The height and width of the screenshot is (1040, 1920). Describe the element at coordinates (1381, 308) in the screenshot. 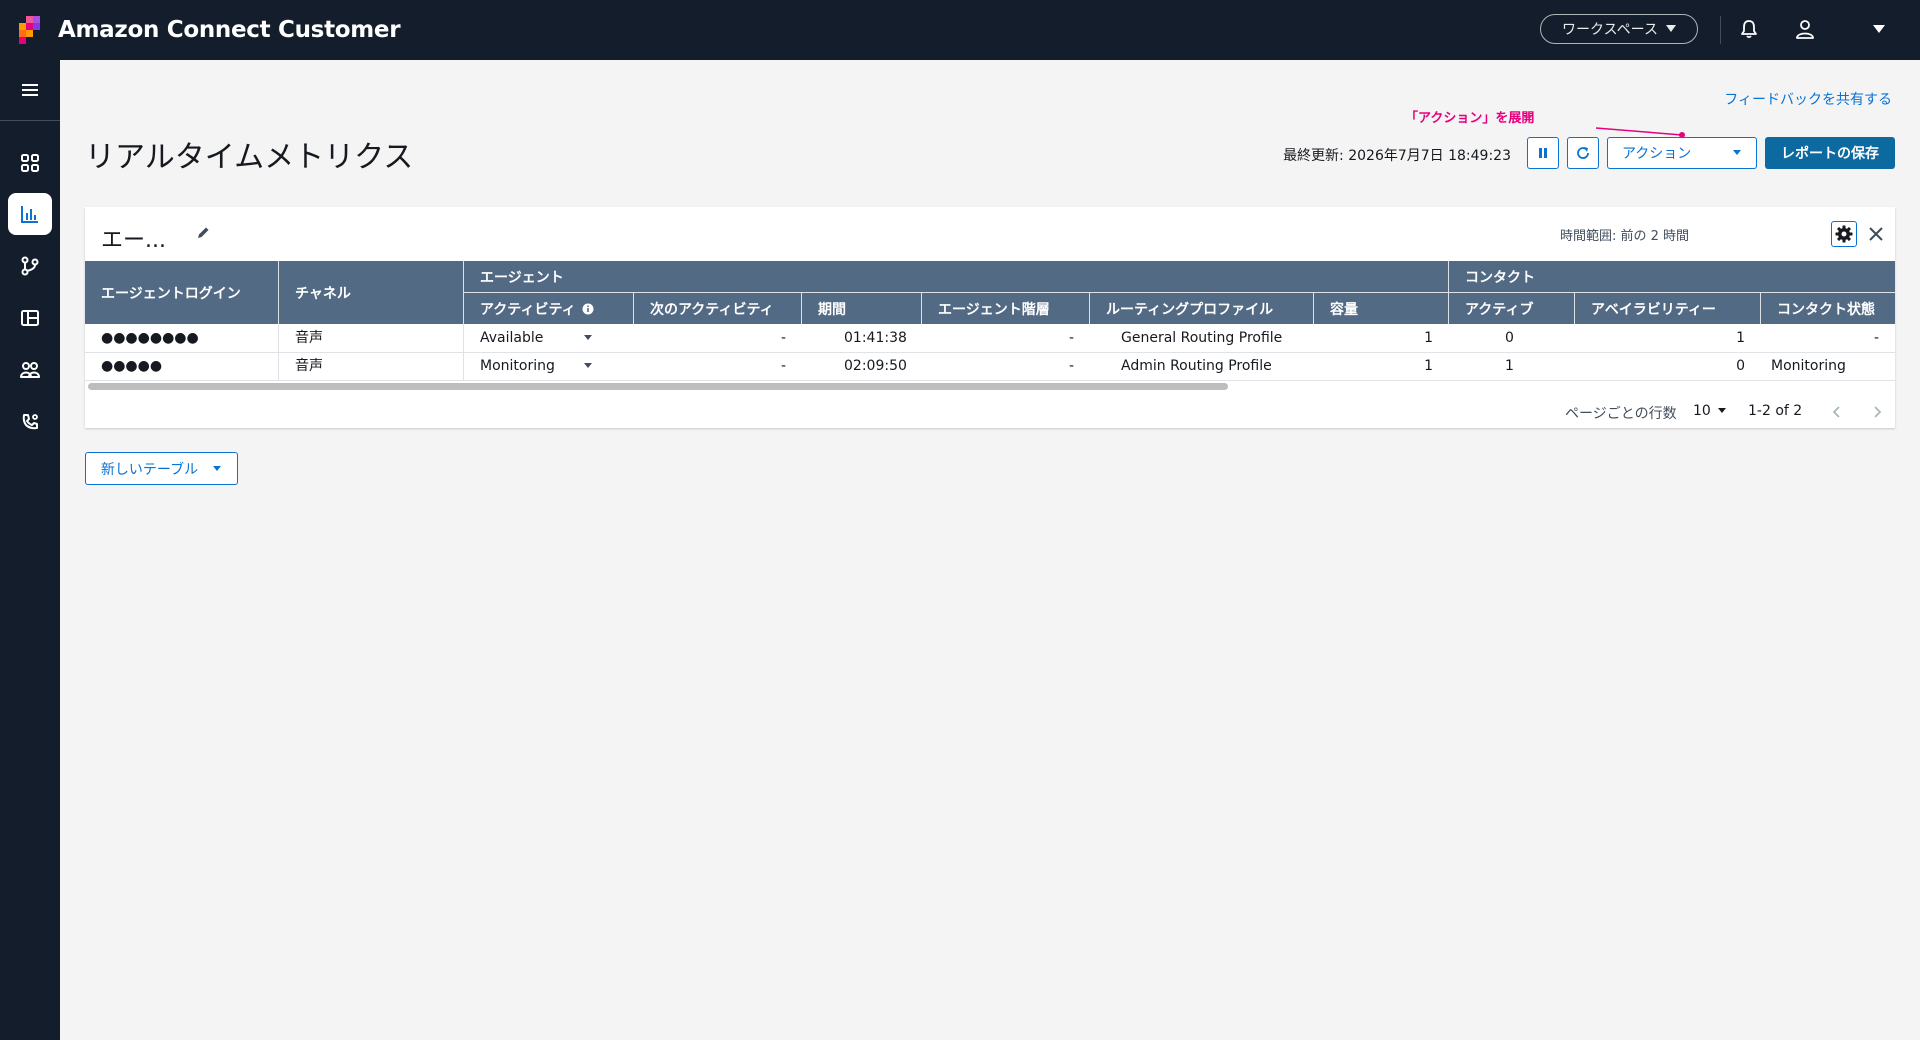

I see `column-header-capacity: 容量` at that location.